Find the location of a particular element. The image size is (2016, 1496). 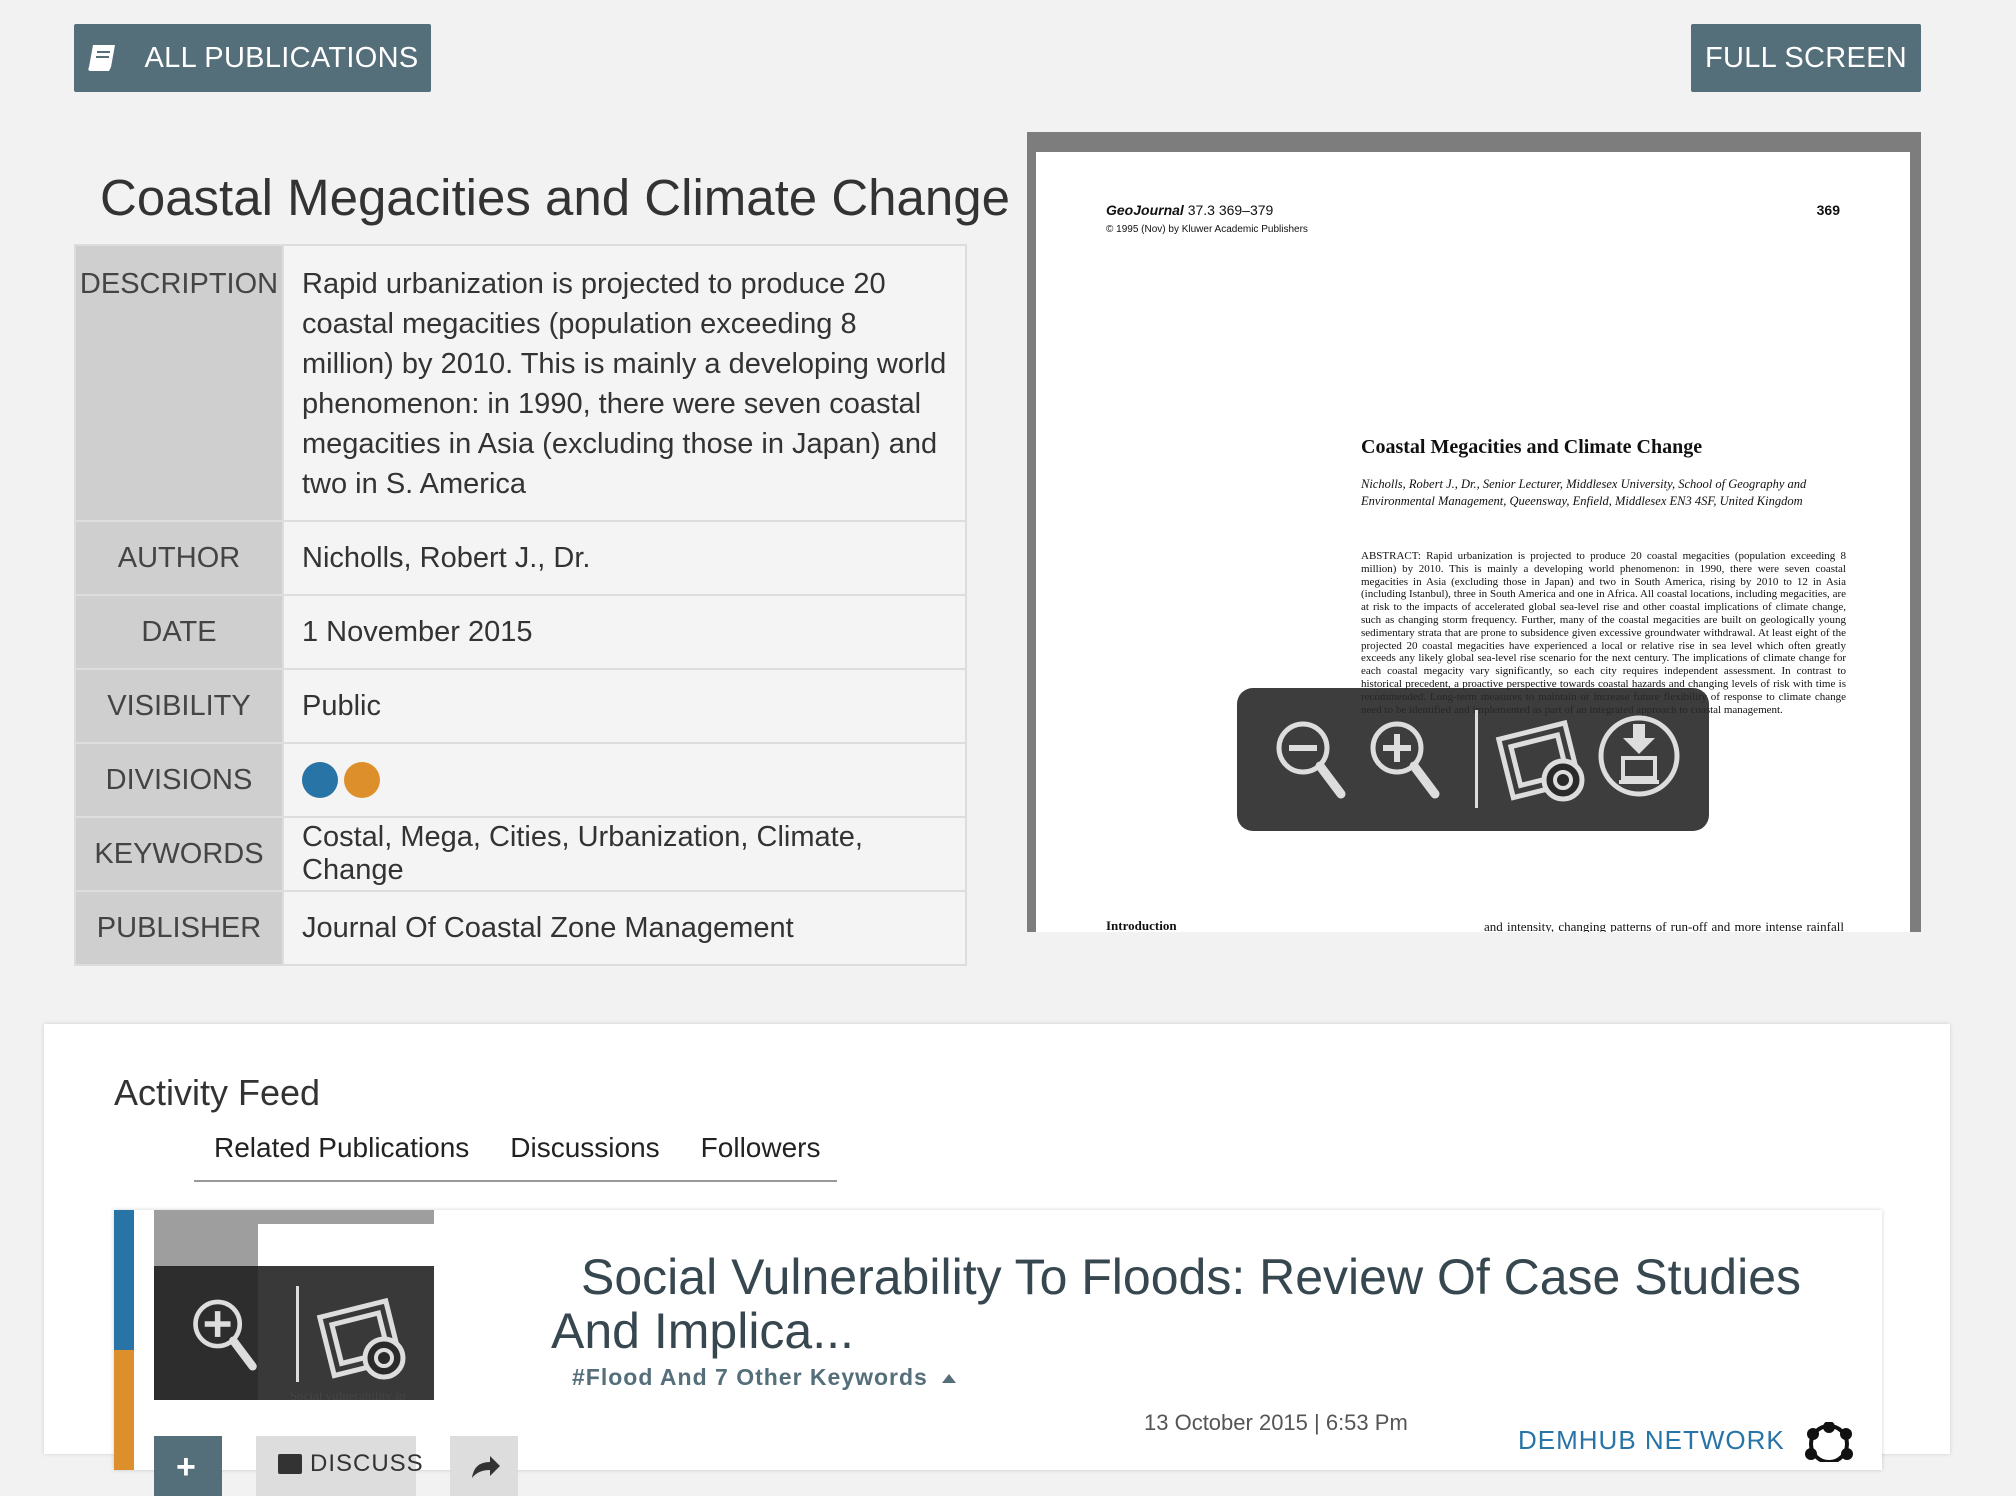

network-link: DEMHUB NETWORK is located at coordinates (1688, 1442).